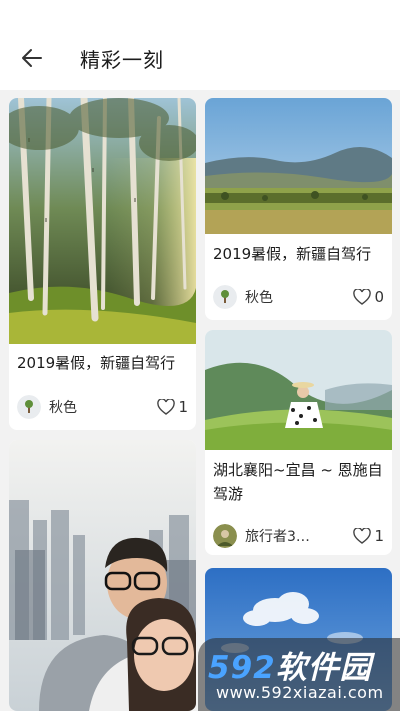 The image size is (400, 711). I want to click on moment-card: 湖北襄阳~宜昌 ~ 恩施自驾游 旅行者3… 1, so click(298, 442).